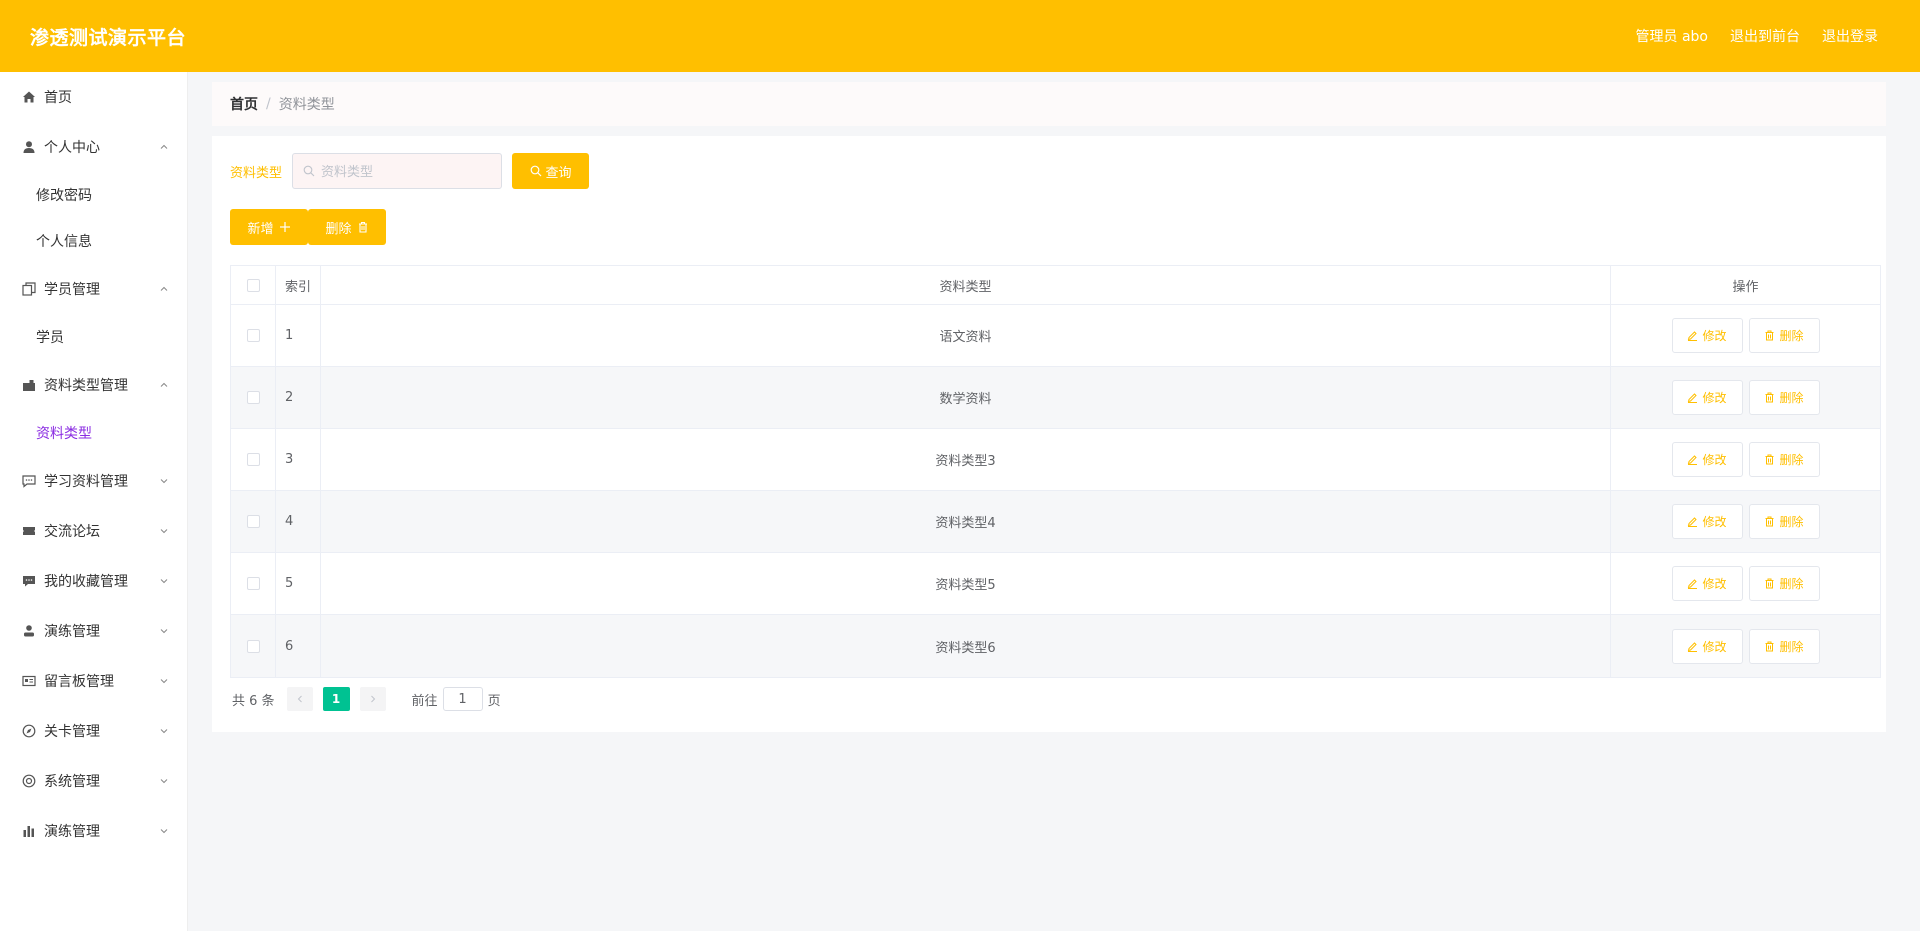 This screenshot has width=1920, height=931. What do you see at coordinates (372, 699) in the screenshot?
I see `next-page-button` at bounding box center [372, 699].